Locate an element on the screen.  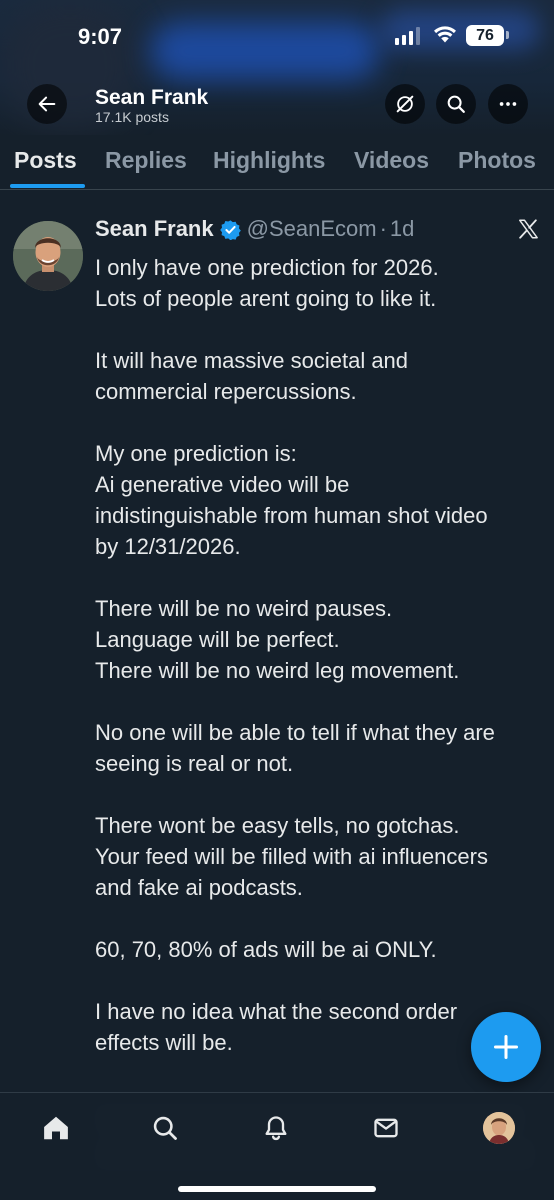
home-icon is located at coordinates (56, 1128).